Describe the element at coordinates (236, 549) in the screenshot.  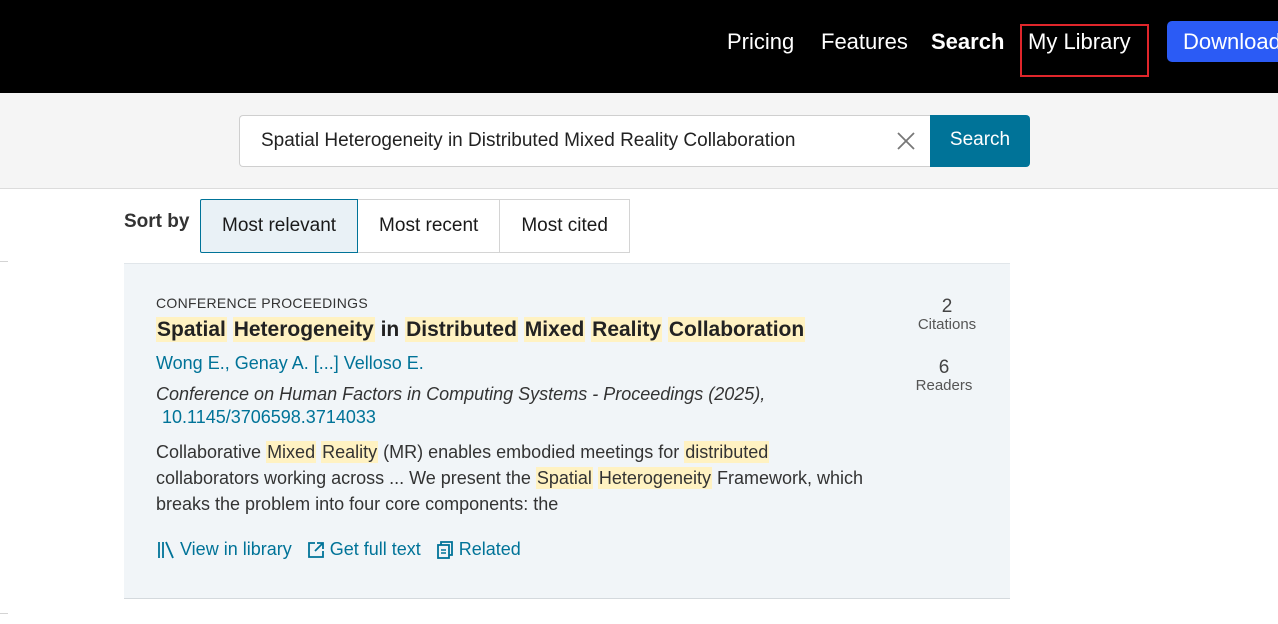
I see `view-in-library-label: View in library` at that location.